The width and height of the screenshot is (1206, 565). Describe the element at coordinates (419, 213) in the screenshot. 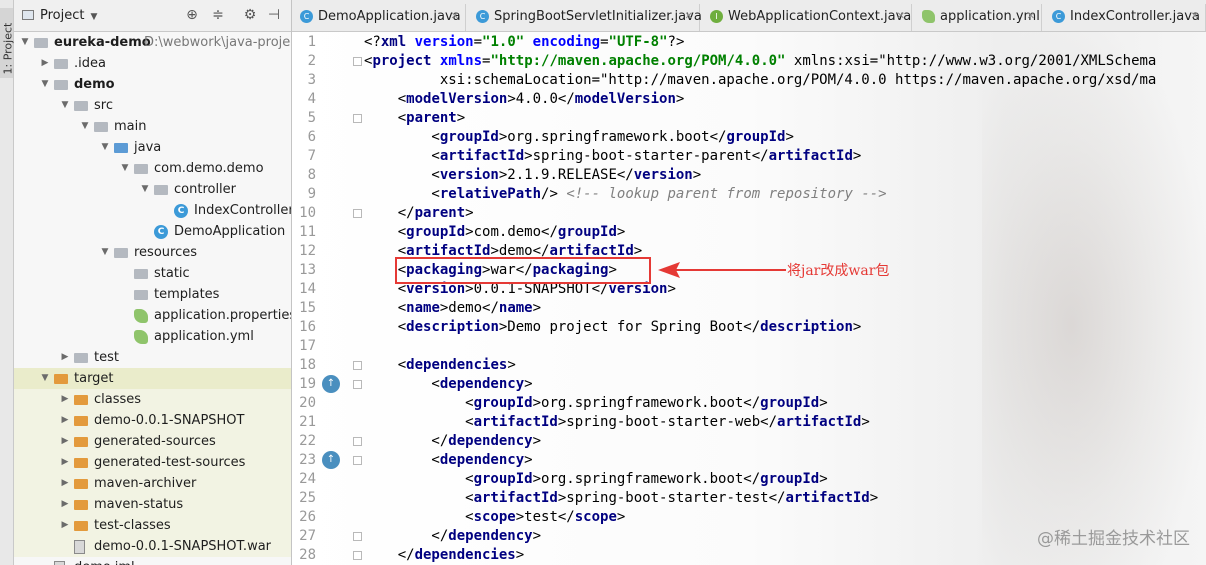

I see `code-line: </parent>` at that location.